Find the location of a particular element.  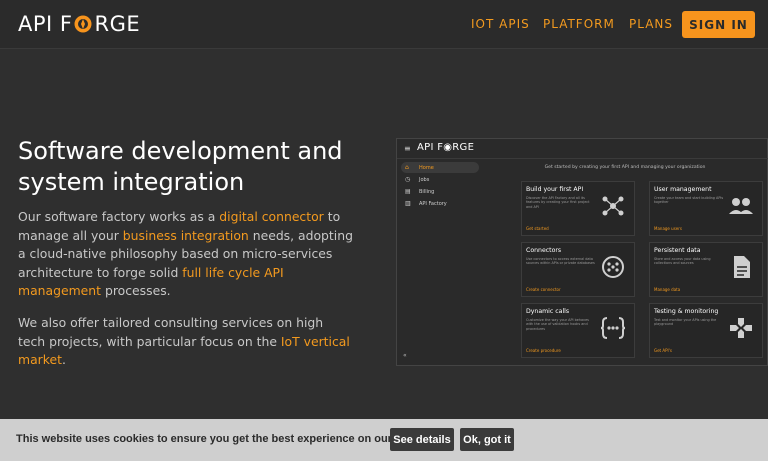

card-link: Create connector is located at coordinates (543, 289).